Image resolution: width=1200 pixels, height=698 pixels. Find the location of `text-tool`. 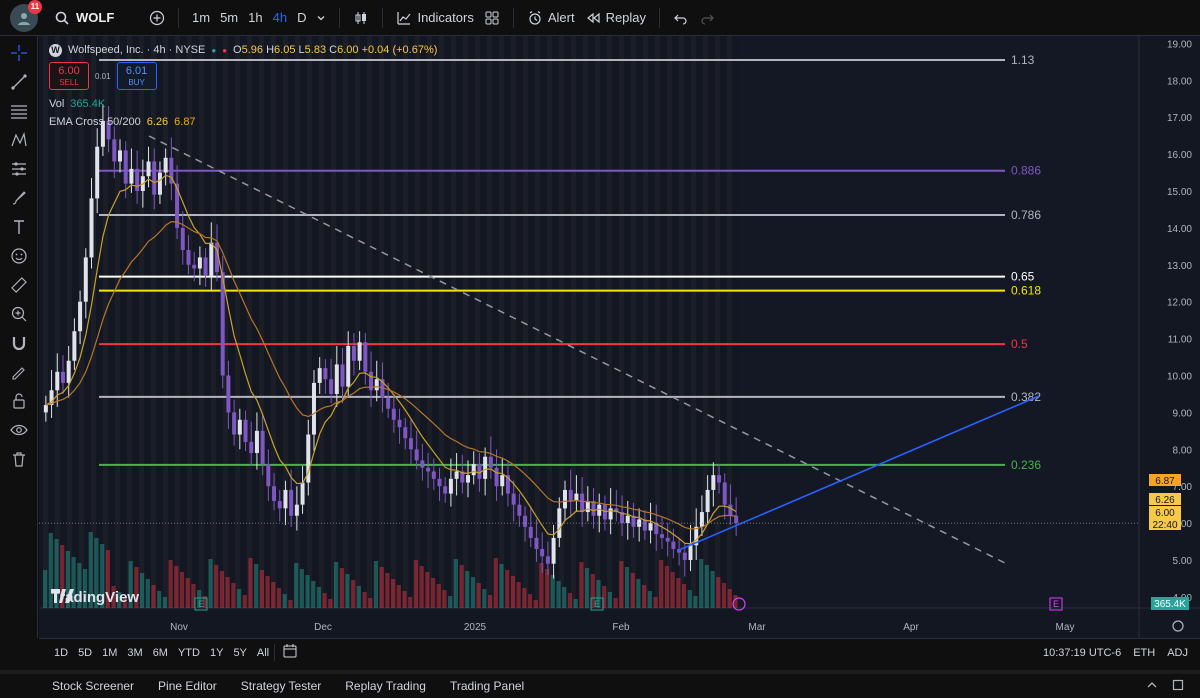

text-tool is located at coordinates (19, 227).